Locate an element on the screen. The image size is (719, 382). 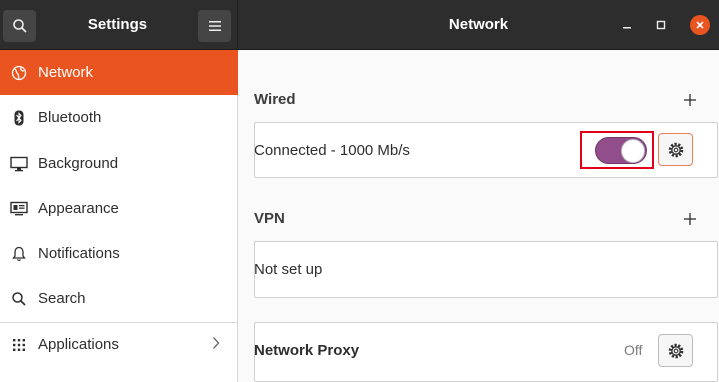
sidebar-next-item-icon is located at coordinates (20, 379).